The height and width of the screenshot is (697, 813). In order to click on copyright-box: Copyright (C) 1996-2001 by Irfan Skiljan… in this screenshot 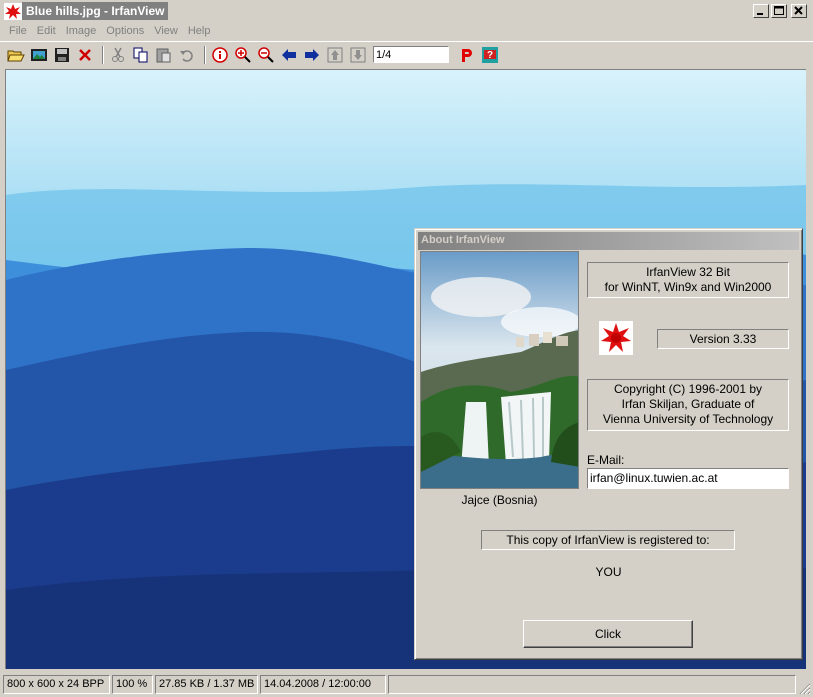, I will do `click(688, 405)`.